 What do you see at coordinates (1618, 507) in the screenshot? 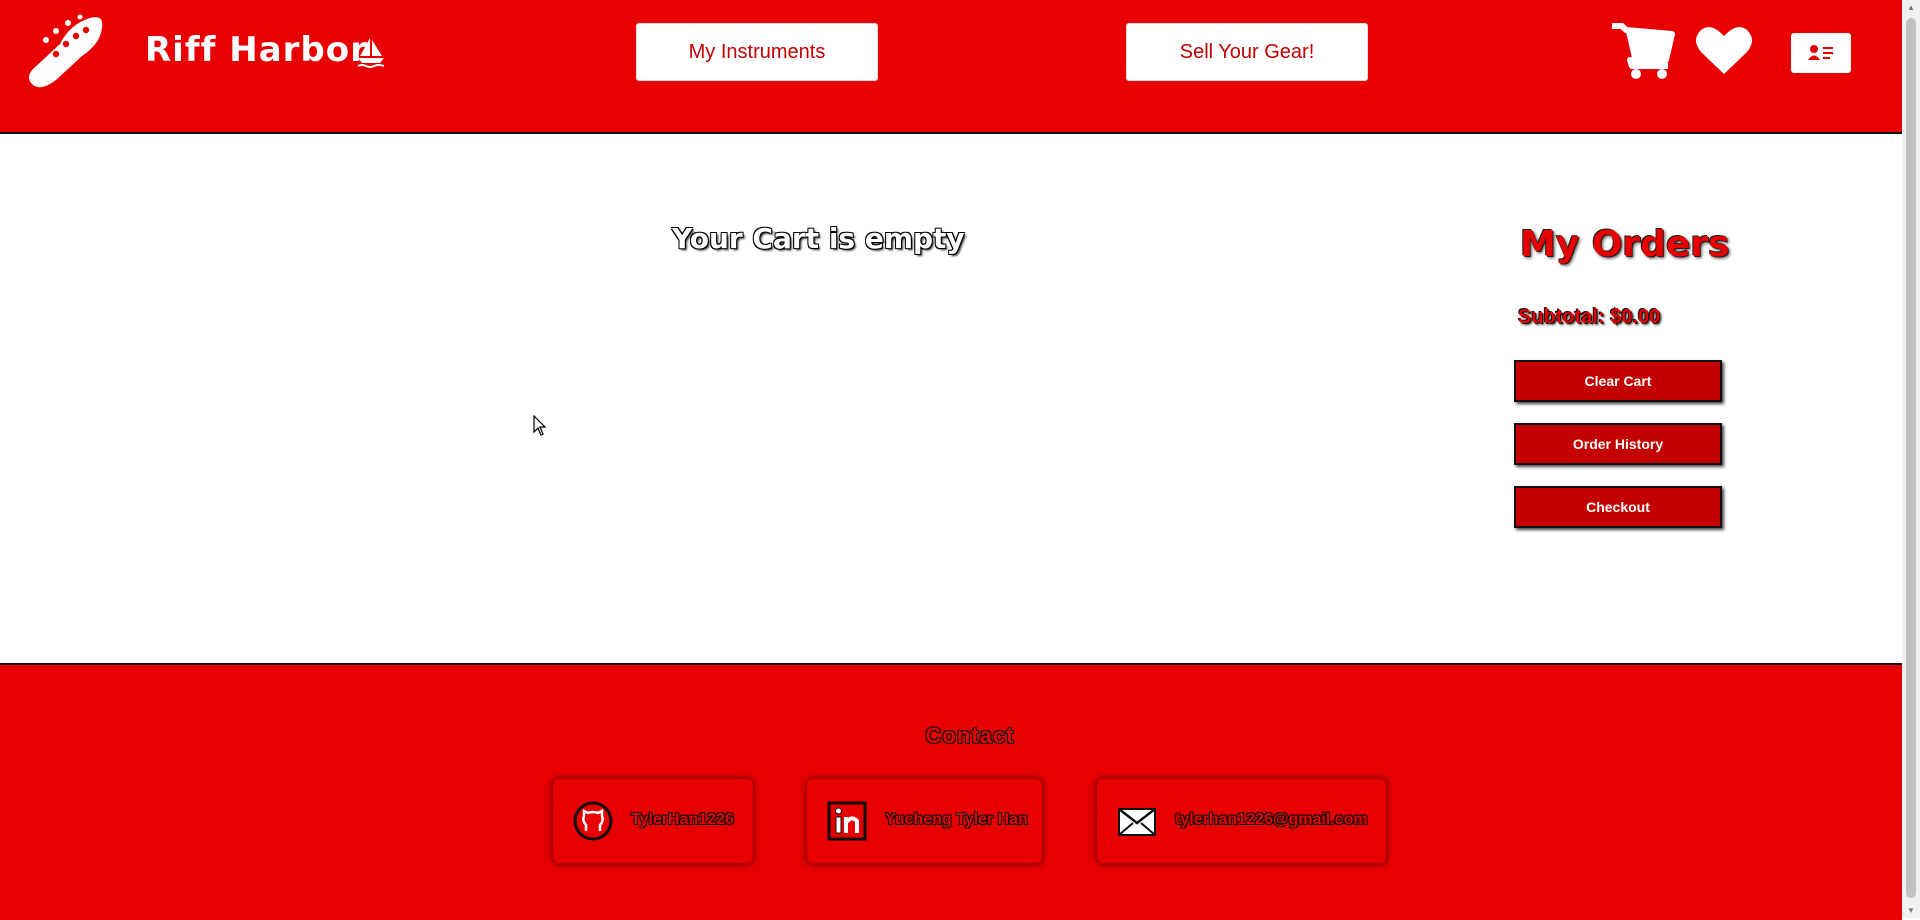
I see `checkout-button: Checkout` at bounding box center [1618, 507].